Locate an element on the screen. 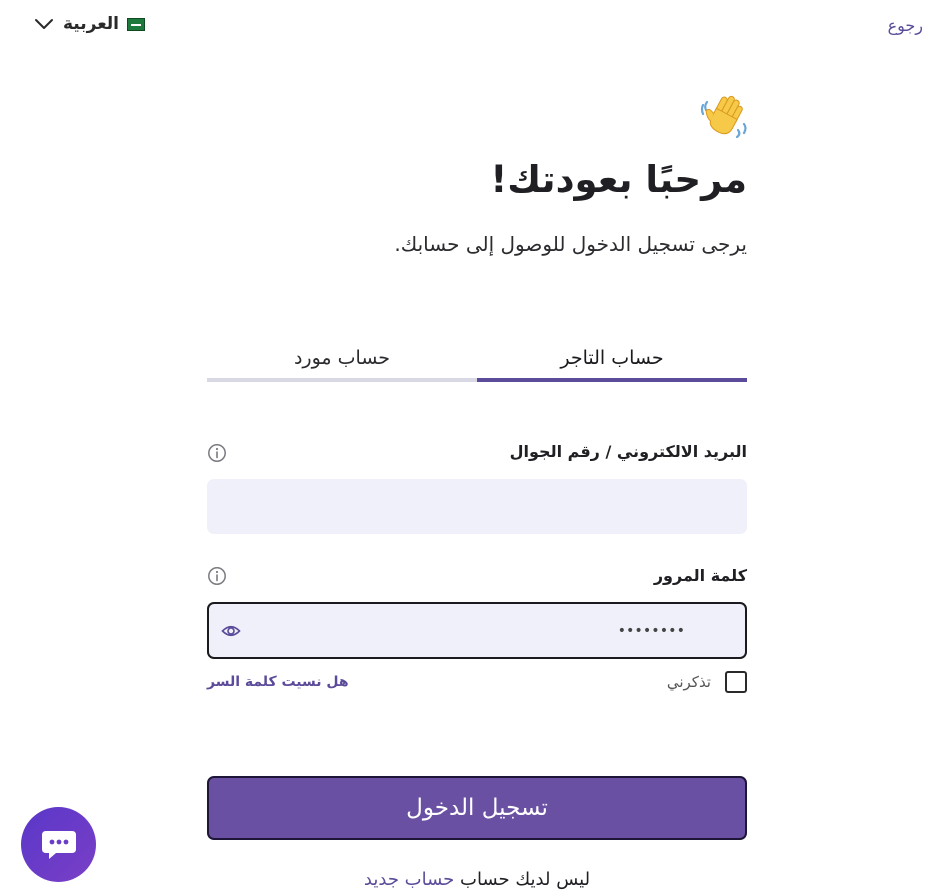 This screenshot has height=894, width=940. back-link: رجوع is located at coordinates (905, 25).